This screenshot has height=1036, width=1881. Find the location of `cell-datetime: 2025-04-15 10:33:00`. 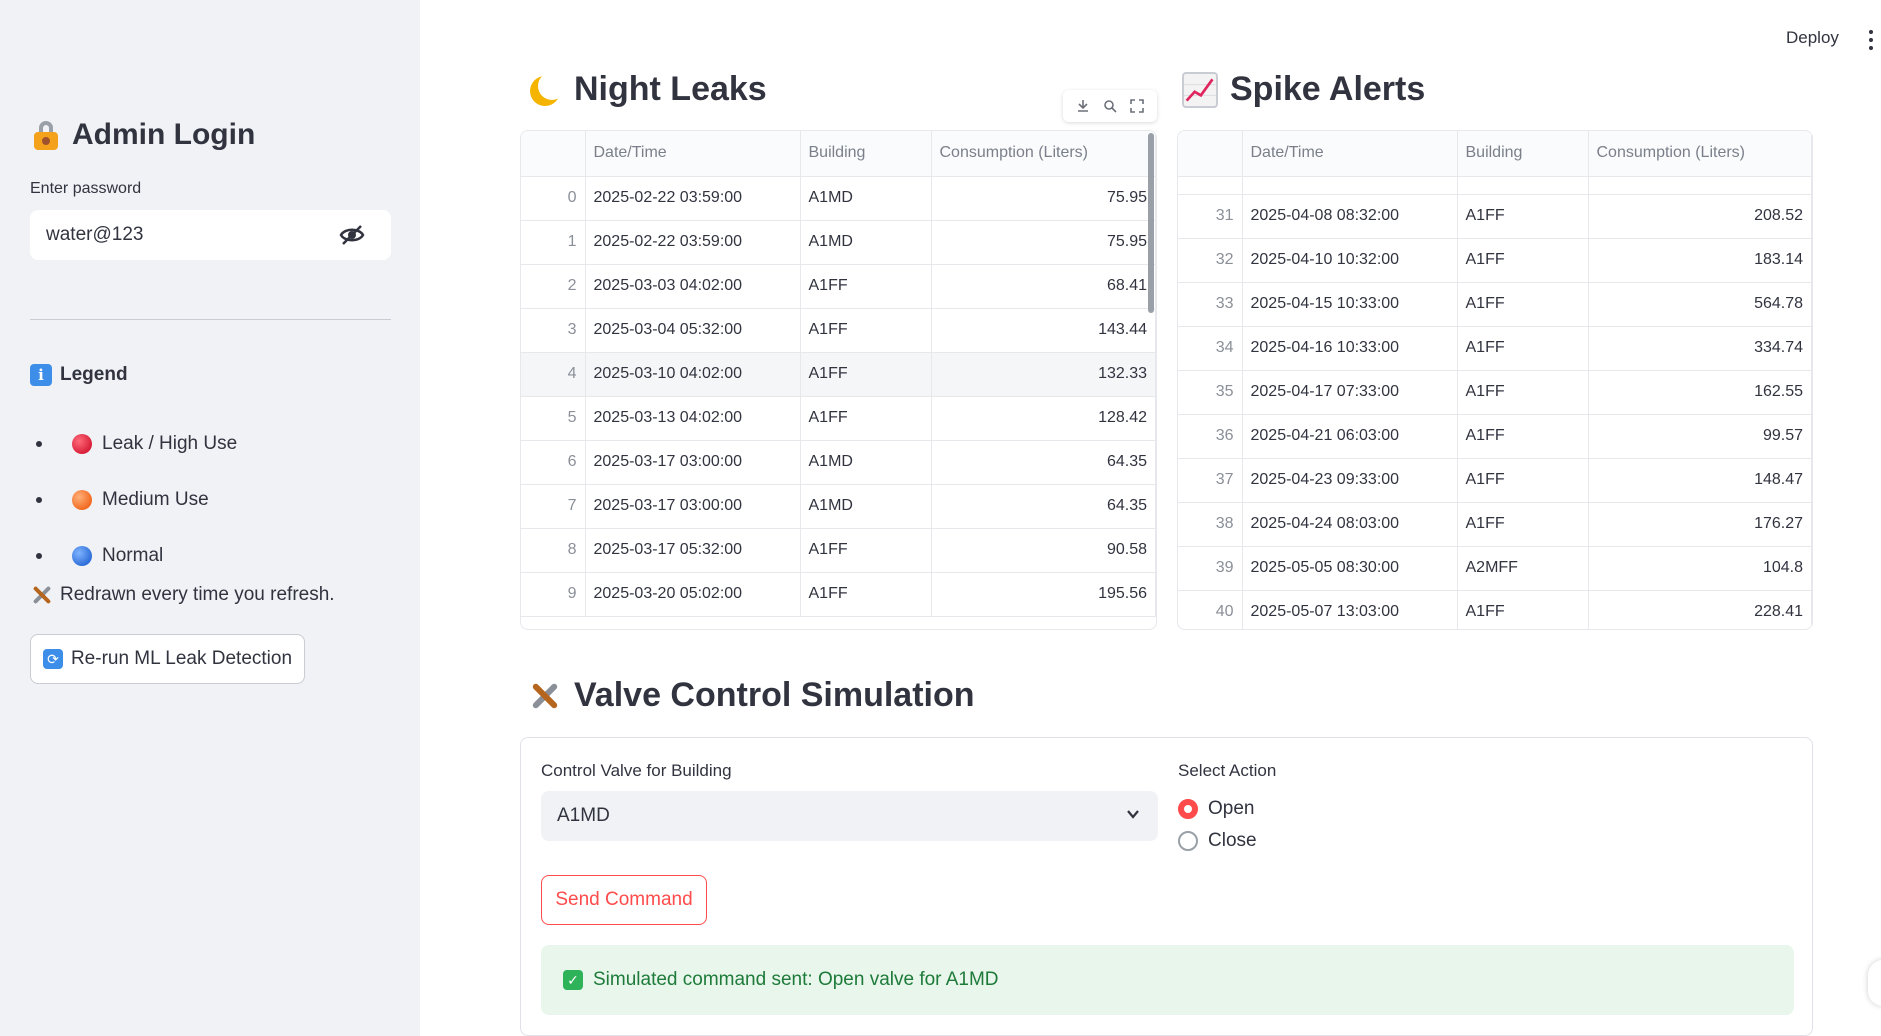

cell-datetime: 2025-04-15 10:33:00 is located at coordinates (1350, 304).